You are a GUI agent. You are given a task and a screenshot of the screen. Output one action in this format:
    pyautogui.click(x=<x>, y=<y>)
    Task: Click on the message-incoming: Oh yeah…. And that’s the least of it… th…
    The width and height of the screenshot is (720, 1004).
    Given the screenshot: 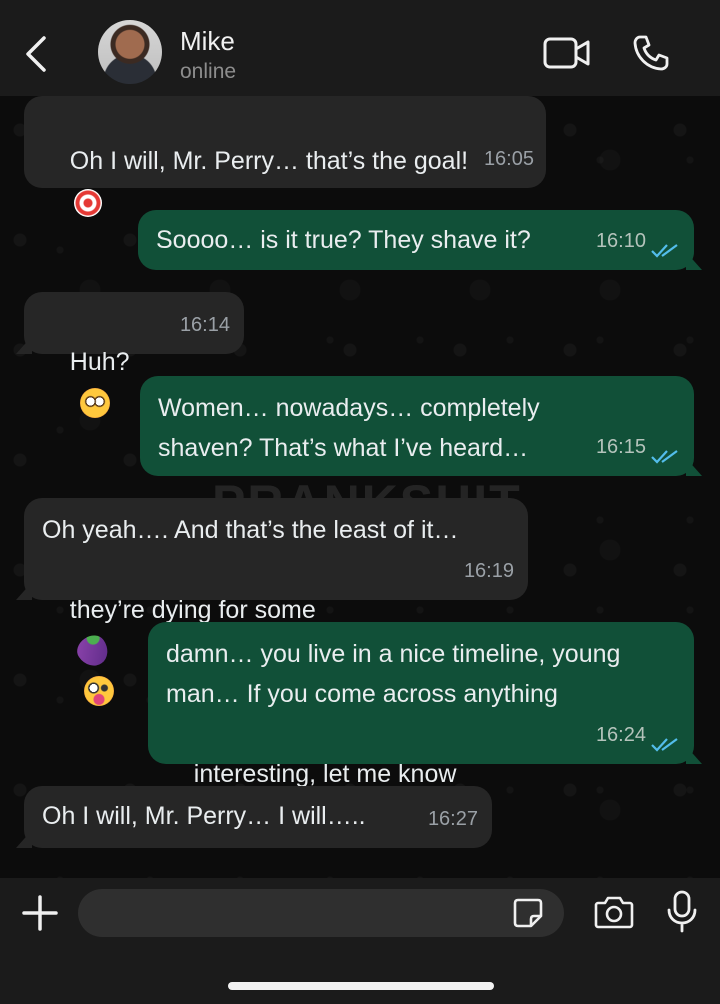 What is the action you would take?
    pyautogui.click(x=272, y=602)
    